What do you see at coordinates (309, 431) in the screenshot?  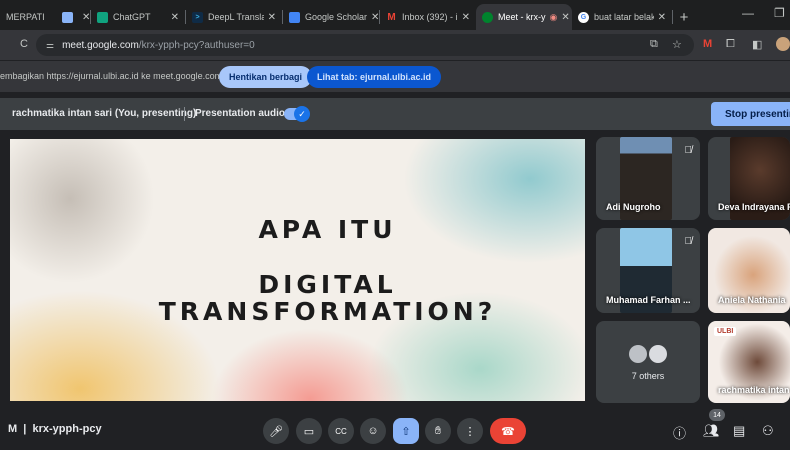 I see `camera-button: ▭` at bounding box center [309, 431].